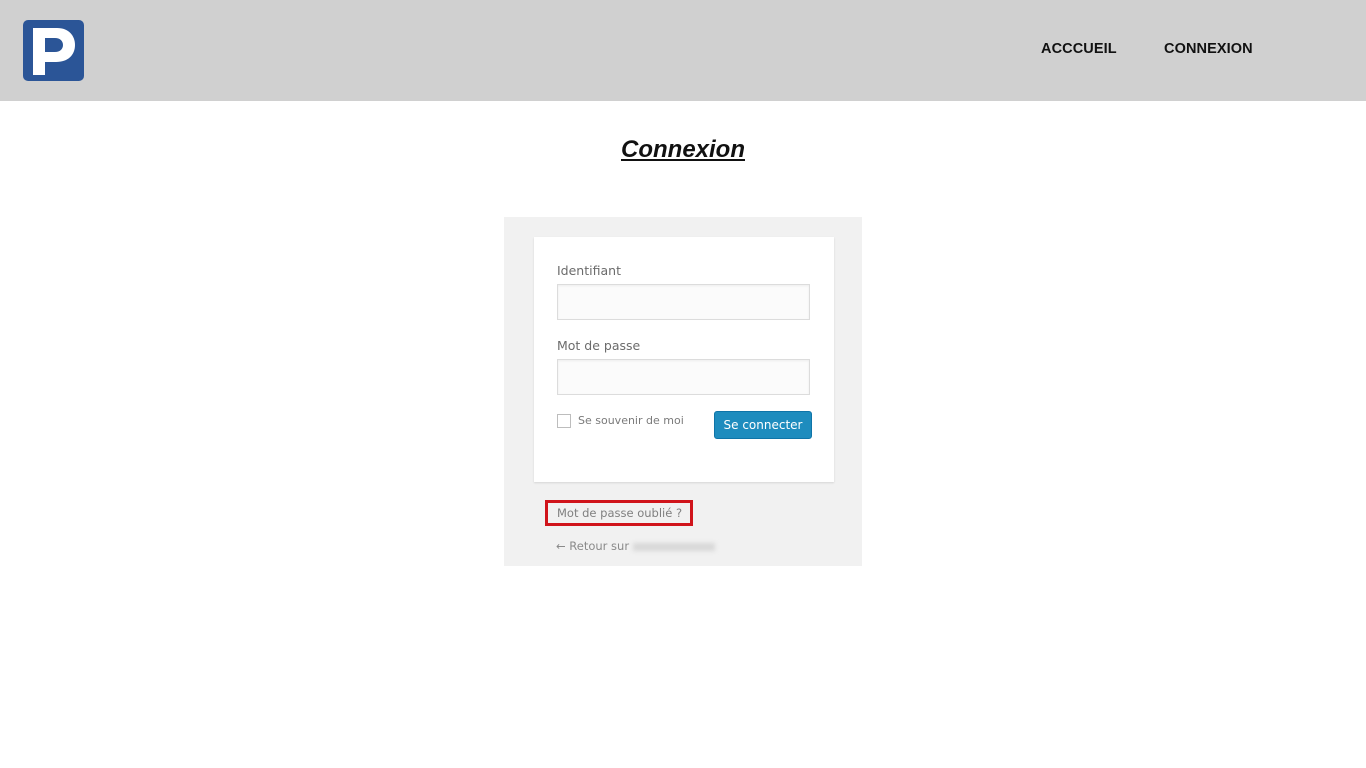 The image size is (1366, 768). I want to click on password-label: Mot de passe, so click(599, 345).